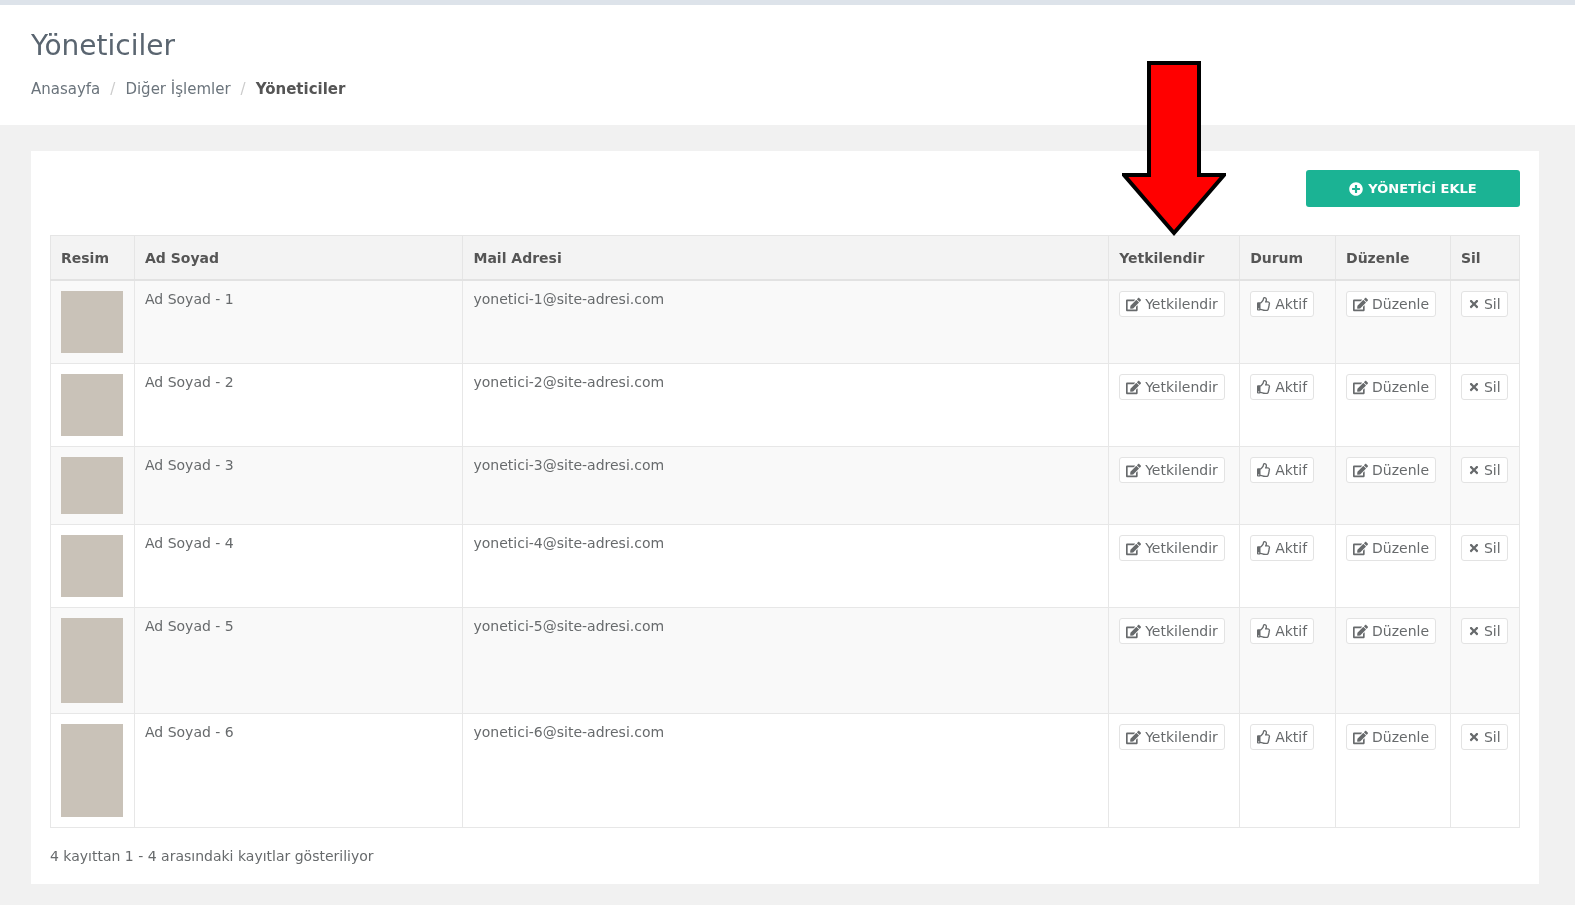 The width and height of the screenshot is (1575, 905). I want to click on table-cell: yonetici-6@site-adresi.com, so click(785, 770).